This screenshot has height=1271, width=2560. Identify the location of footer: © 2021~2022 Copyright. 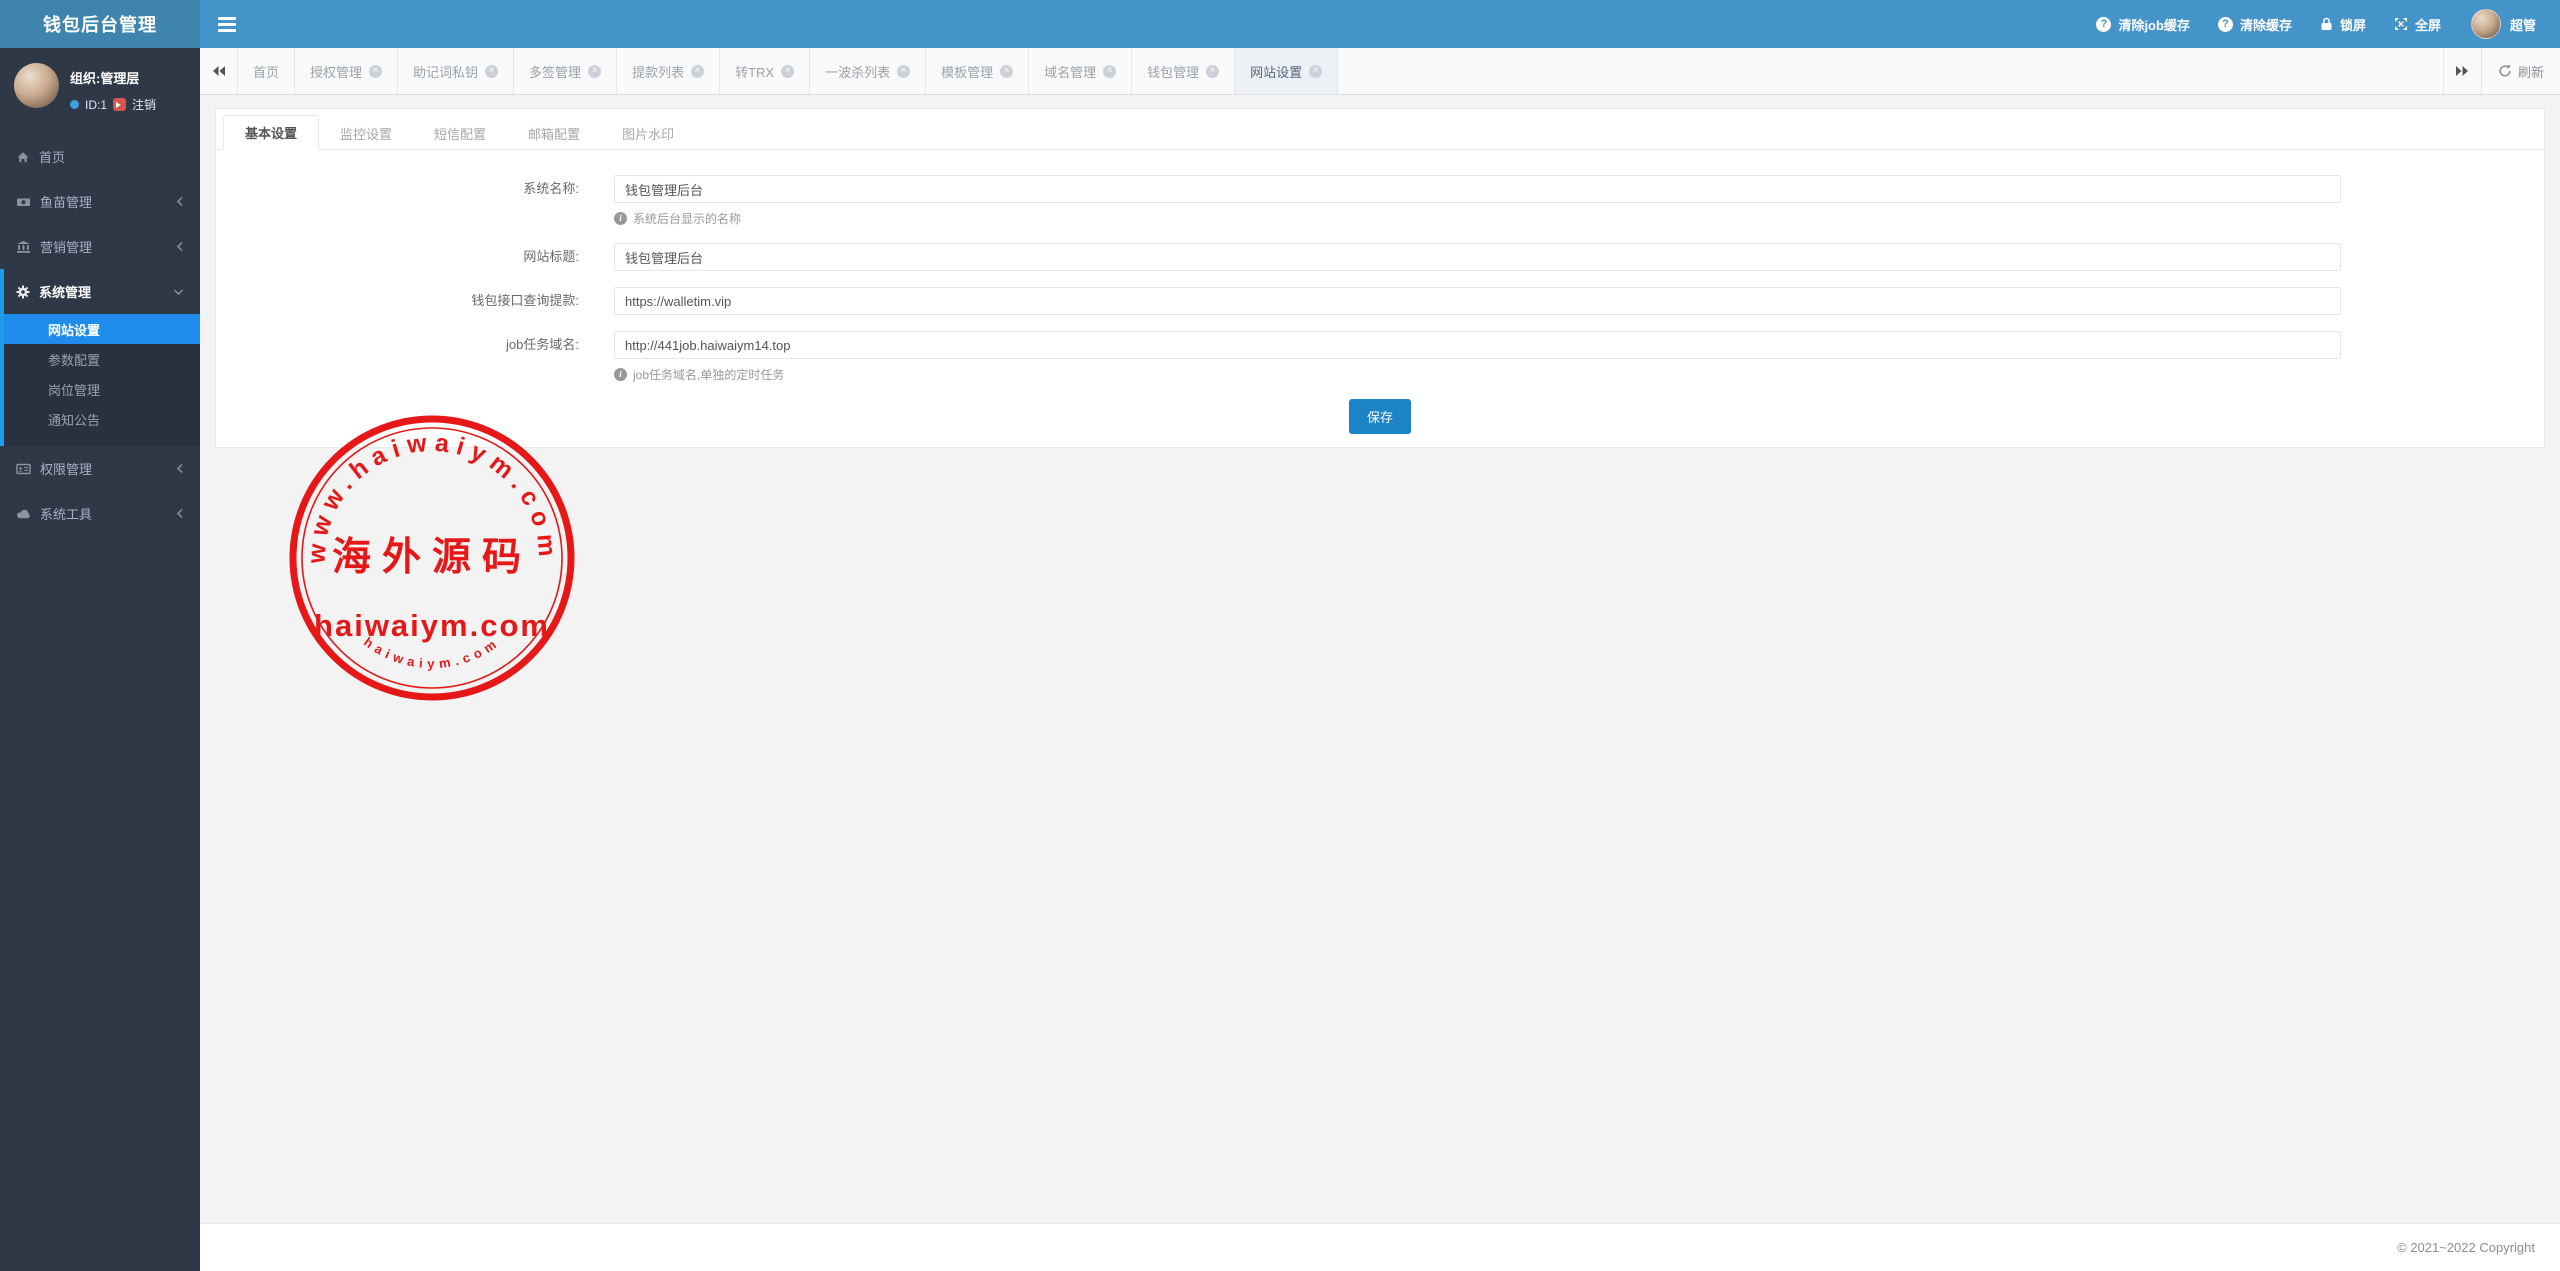
(1380, 1247).